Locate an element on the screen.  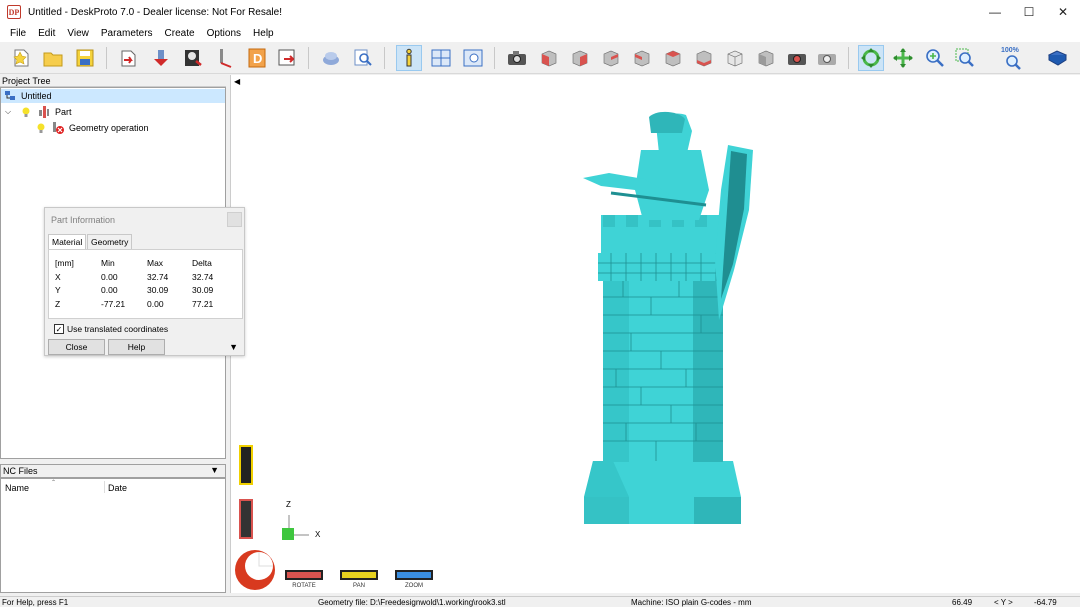
zoom-100-button: 100% is located at coordinates (1013, 58).